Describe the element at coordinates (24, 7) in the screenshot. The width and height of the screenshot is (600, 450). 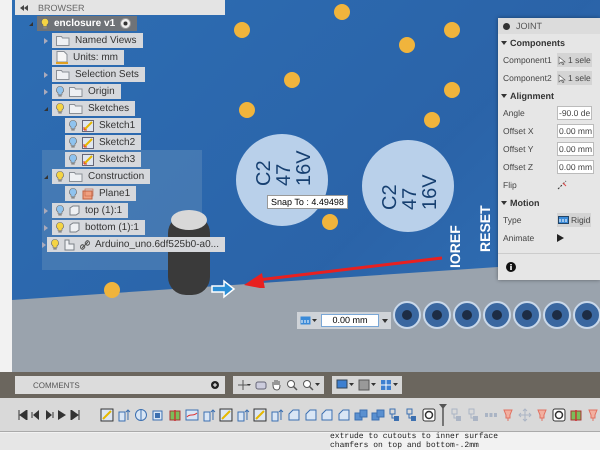
I see `collapse-icon` at that location.